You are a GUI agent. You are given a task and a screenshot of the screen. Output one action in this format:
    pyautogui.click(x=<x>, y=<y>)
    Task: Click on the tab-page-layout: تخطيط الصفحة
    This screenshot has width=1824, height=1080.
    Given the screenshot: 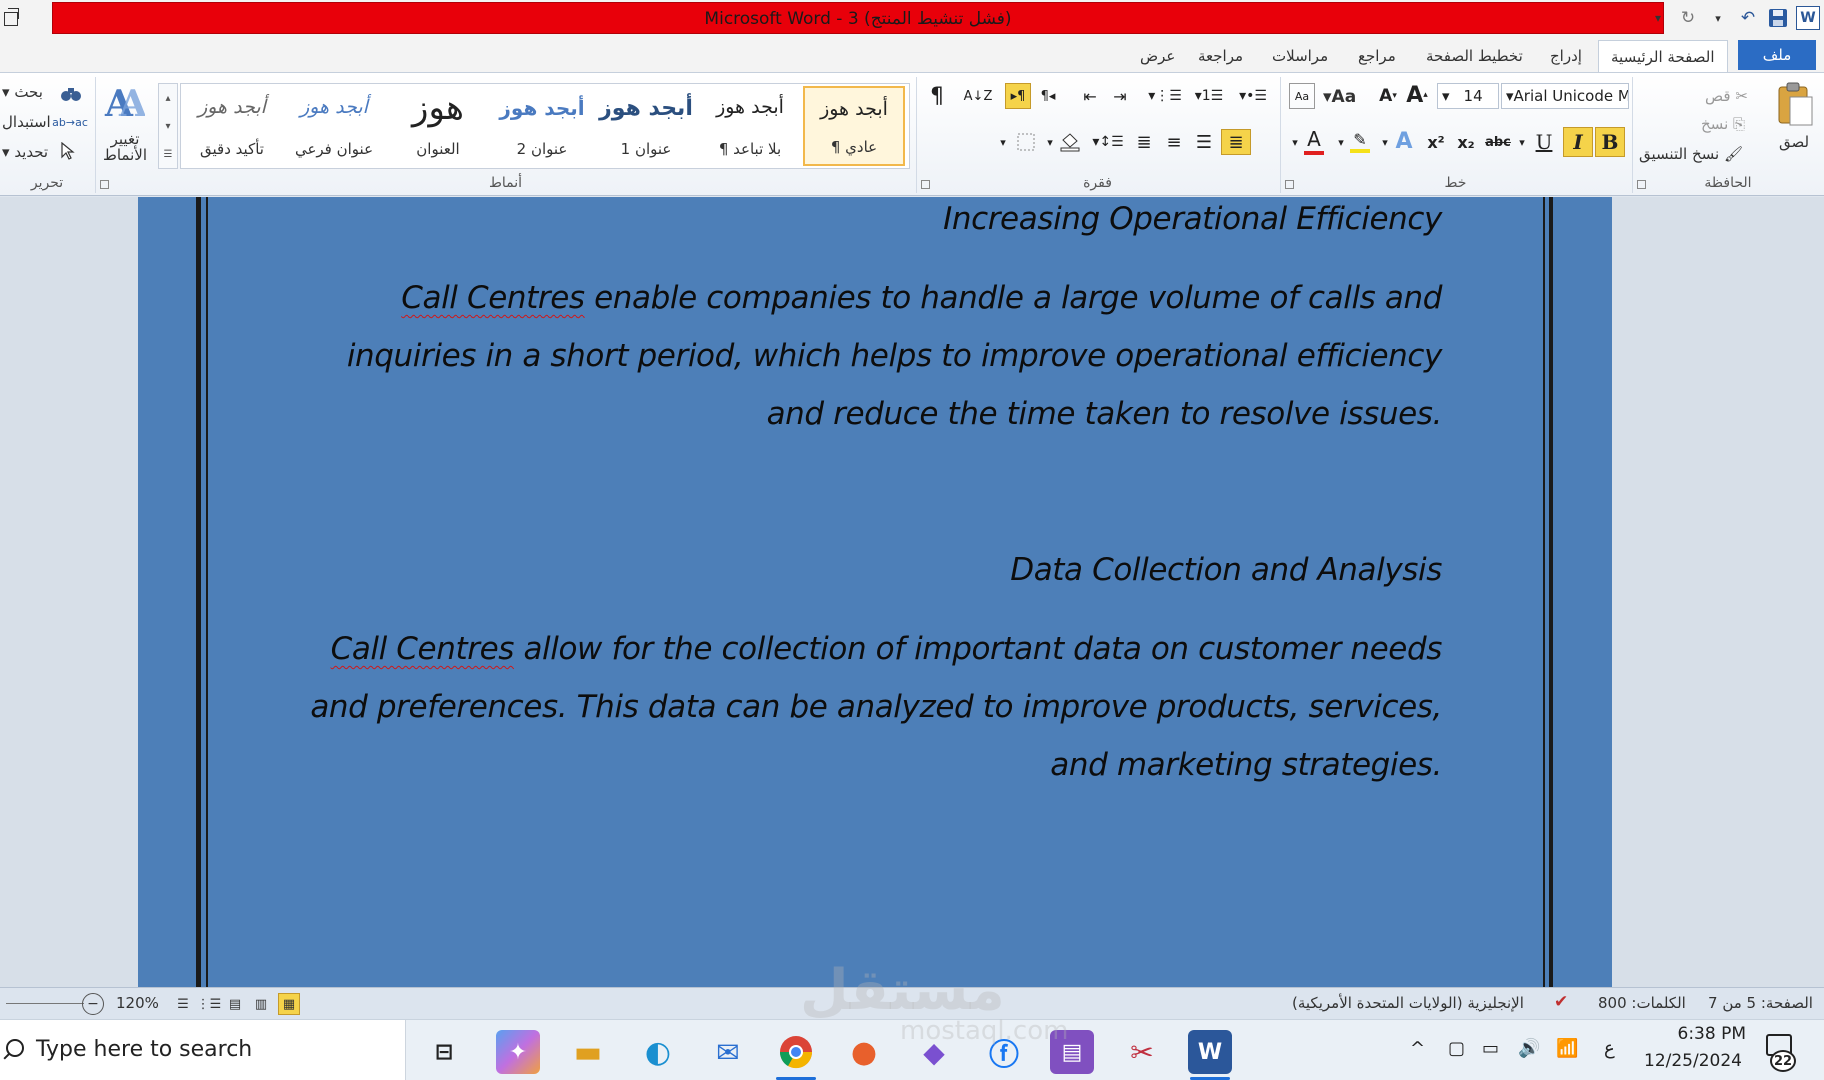 What is the action you would take?
    pyautogui.click(x=1474, y=56)
    